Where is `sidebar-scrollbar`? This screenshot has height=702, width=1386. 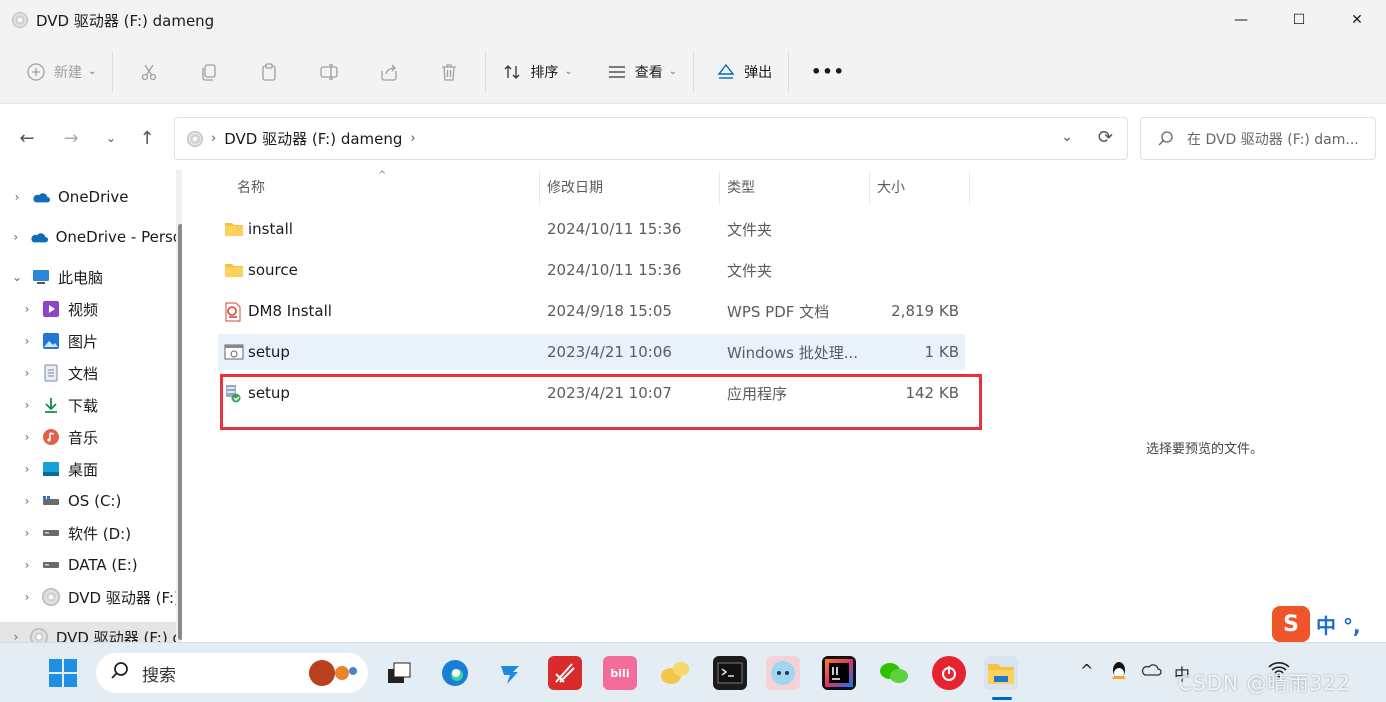 sidebar-scrollbar is located at coordinates (179, 406).